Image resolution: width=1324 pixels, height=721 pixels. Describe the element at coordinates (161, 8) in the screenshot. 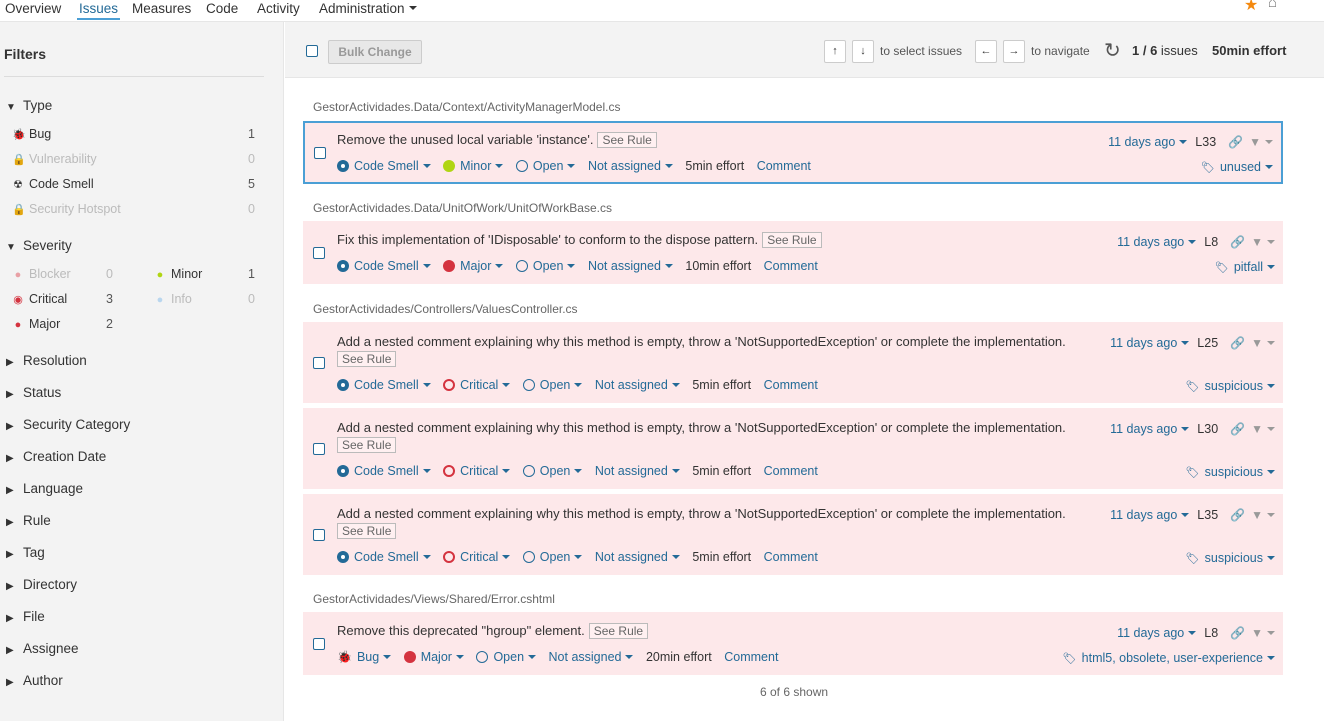

I see `tab-measures: Measures` at that location.